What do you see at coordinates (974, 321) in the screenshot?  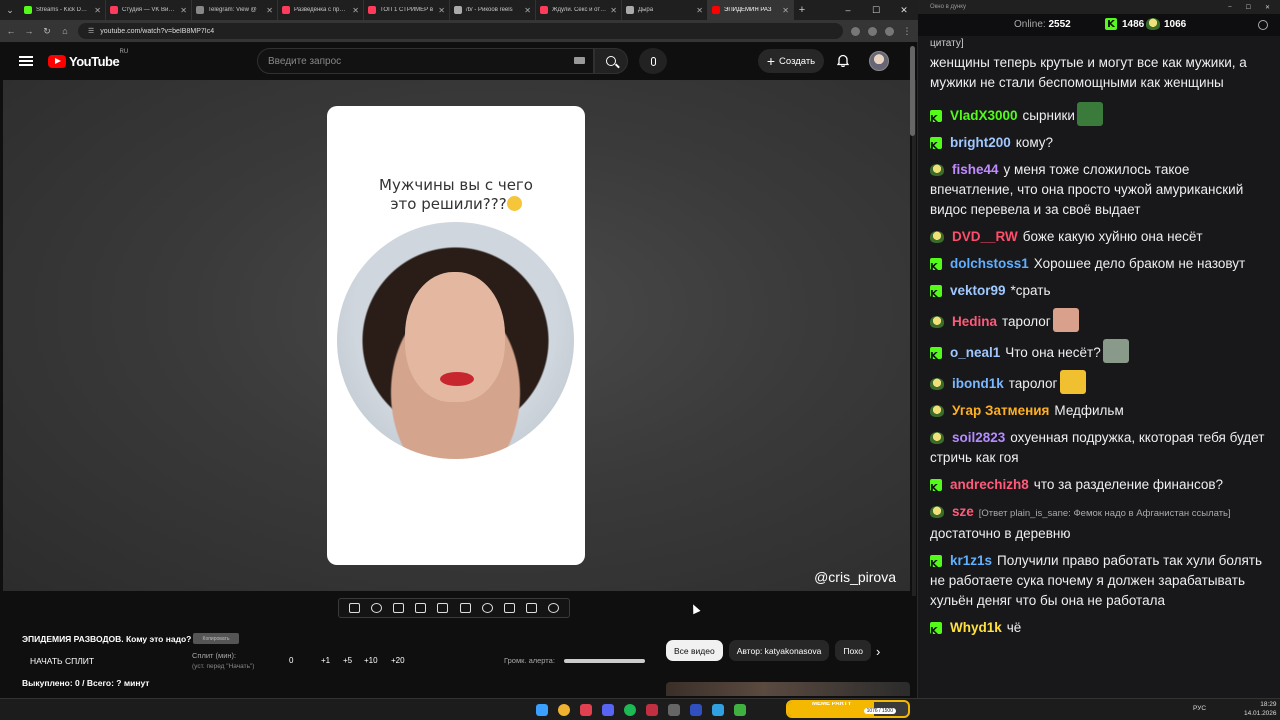 I see `chat-username: Hedina` at bounding box center [974, 321].